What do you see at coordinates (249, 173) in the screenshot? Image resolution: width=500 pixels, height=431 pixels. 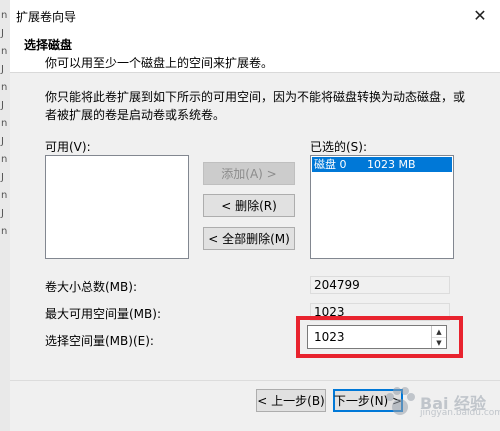 I see `add-button: 添加(A) >` at bounding box center [249, 173].